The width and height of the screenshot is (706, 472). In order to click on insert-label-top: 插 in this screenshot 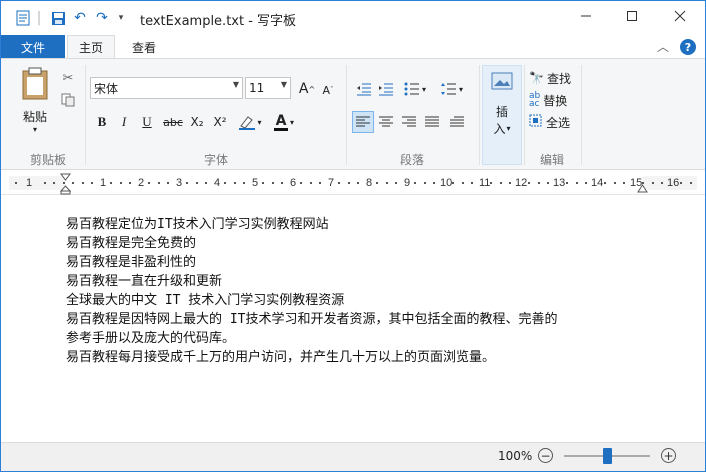, I will do `click(501, 112)`.